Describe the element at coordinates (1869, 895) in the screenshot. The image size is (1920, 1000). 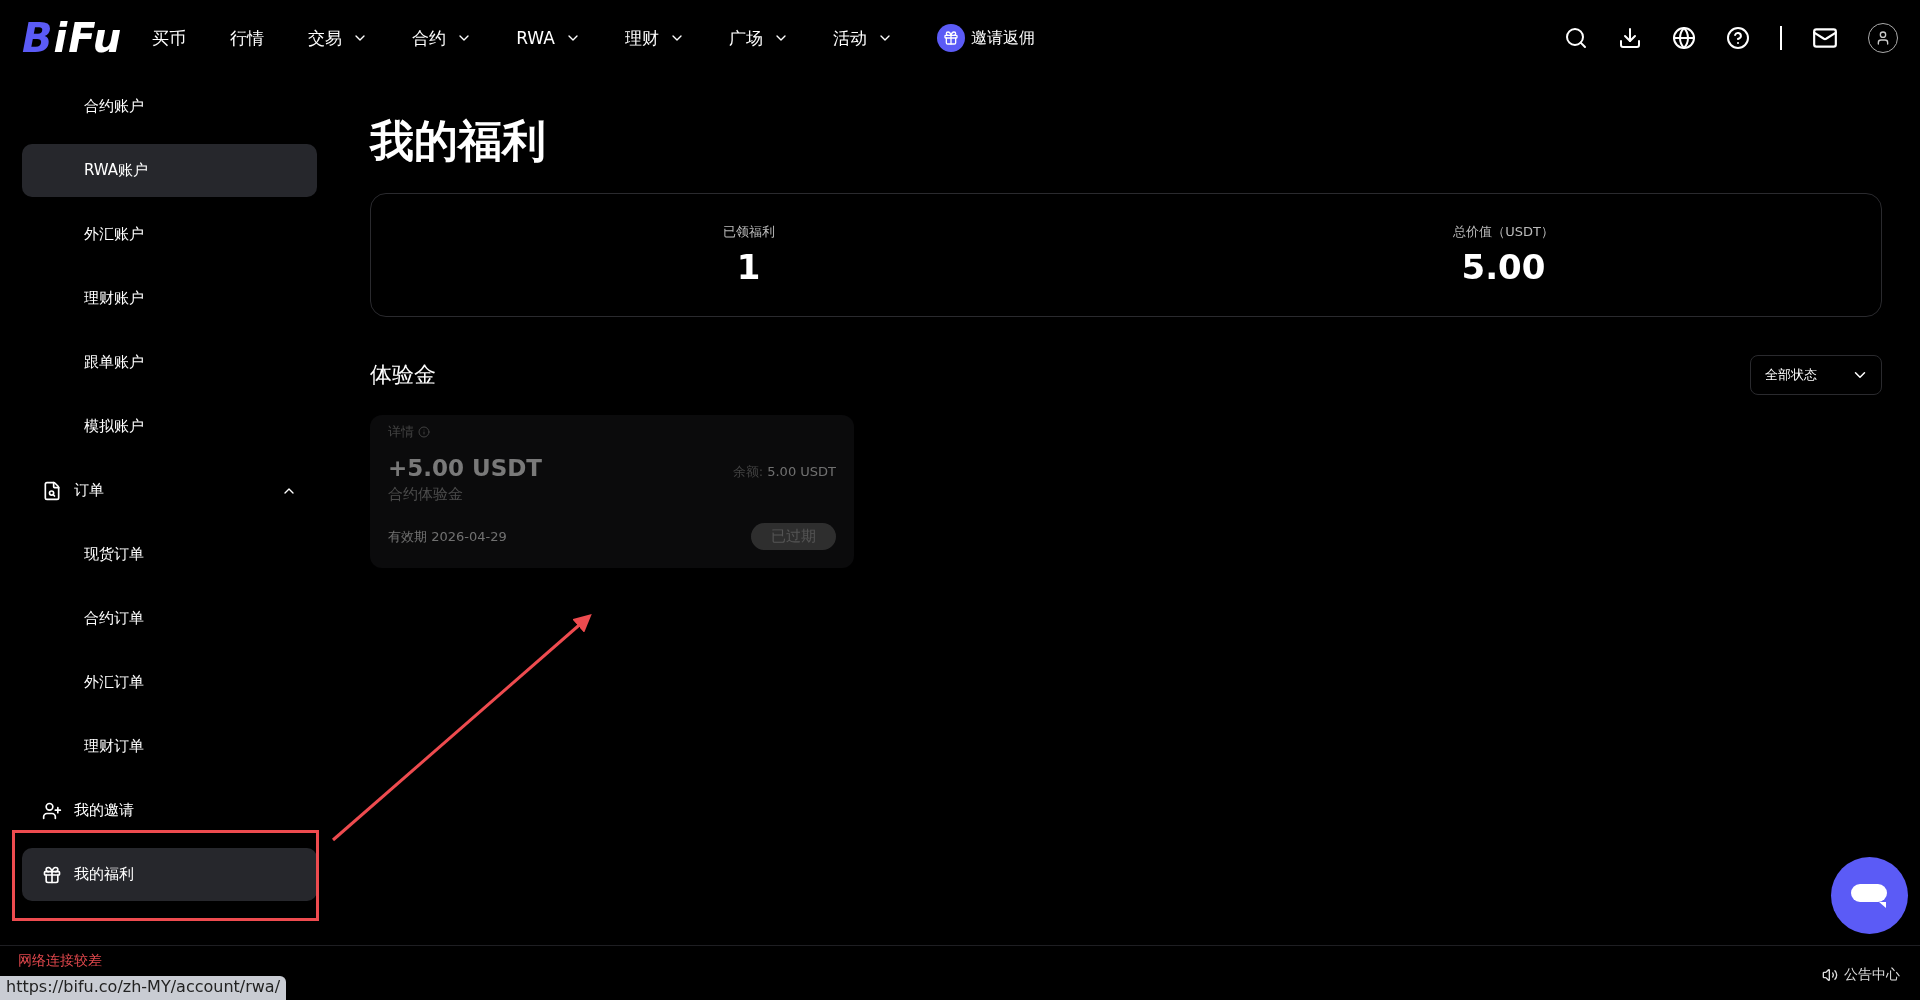
I see `chat-bubble-icon` at that location.